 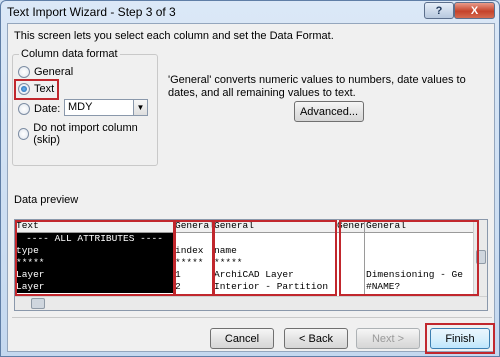 I want to click on cancel-button-label: Cancel, so click(x=242, y=338).